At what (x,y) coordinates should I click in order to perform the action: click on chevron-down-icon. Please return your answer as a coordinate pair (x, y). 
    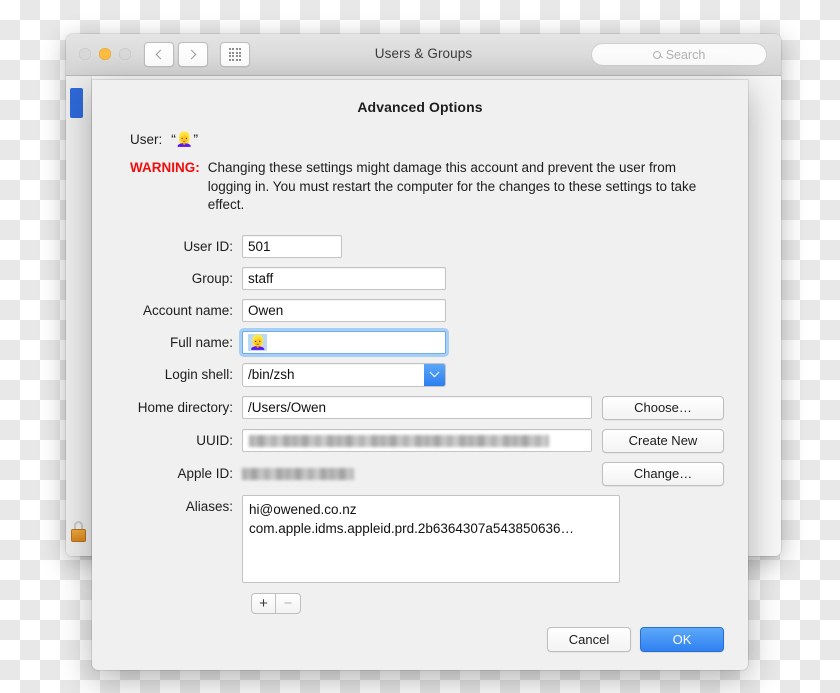
    Looking at the image, I should click on (434, 374).